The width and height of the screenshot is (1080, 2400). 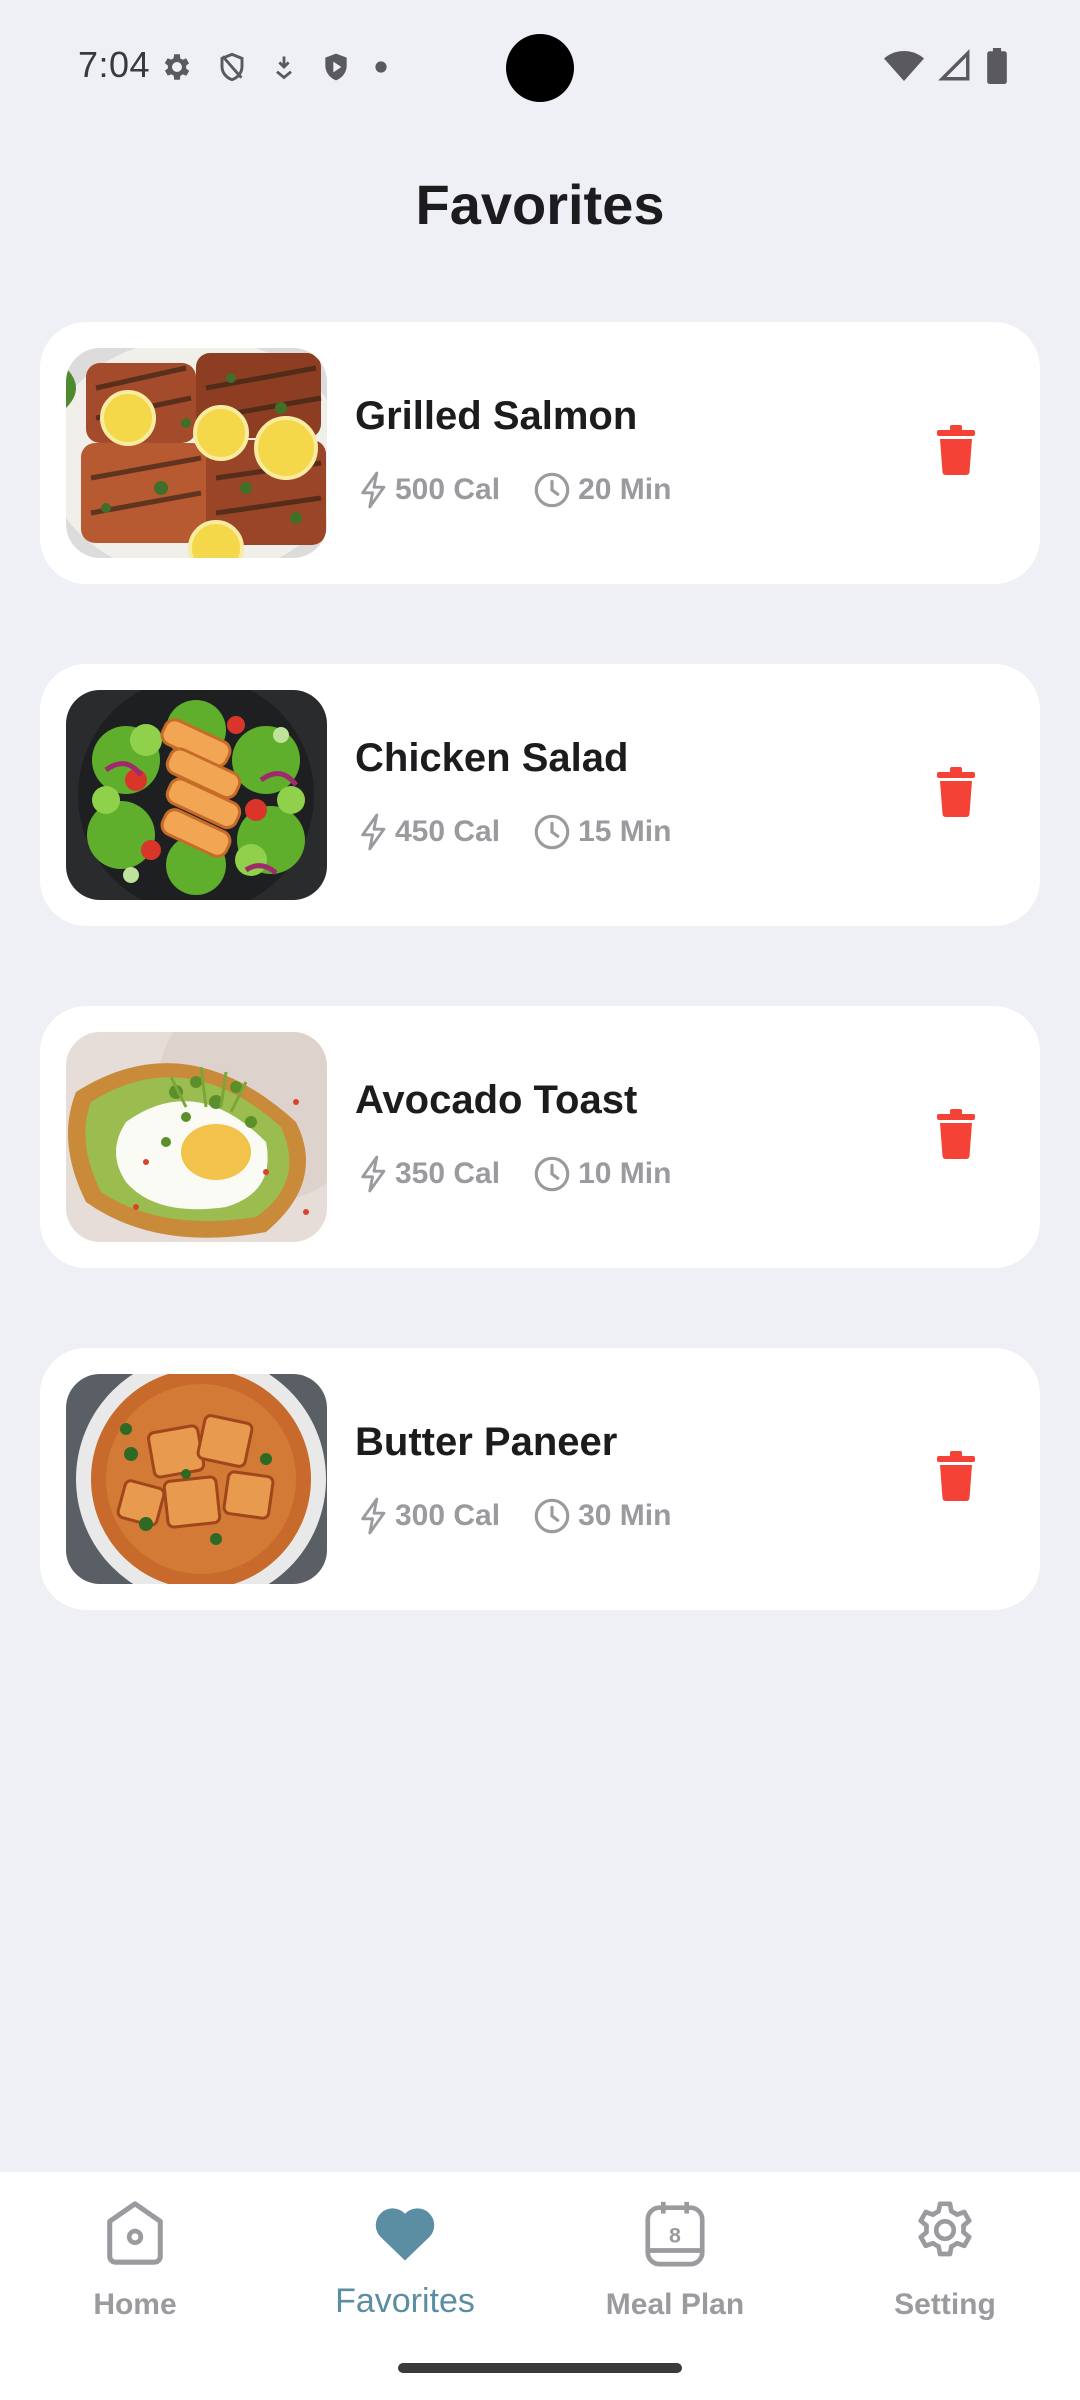 I want to click on avocado-toast-image, so click(x=196, y=1137).